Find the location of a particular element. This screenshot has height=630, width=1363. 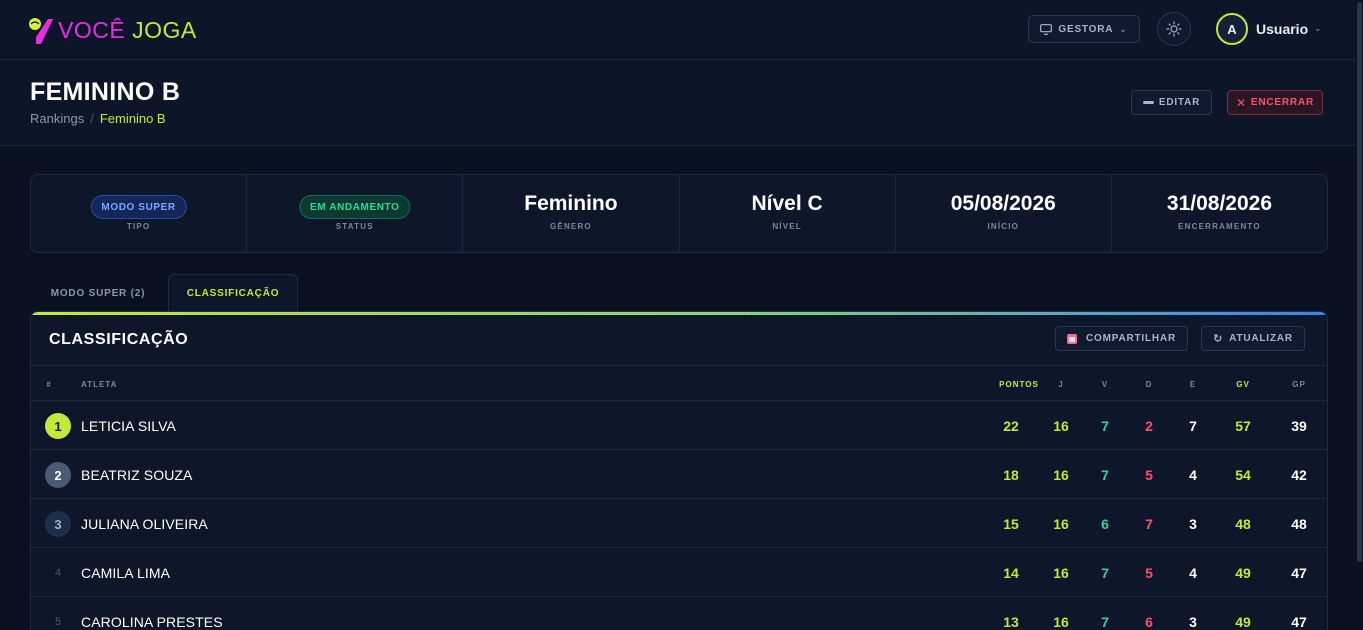

info-value: Feminino is located at coordinates (571, 203).